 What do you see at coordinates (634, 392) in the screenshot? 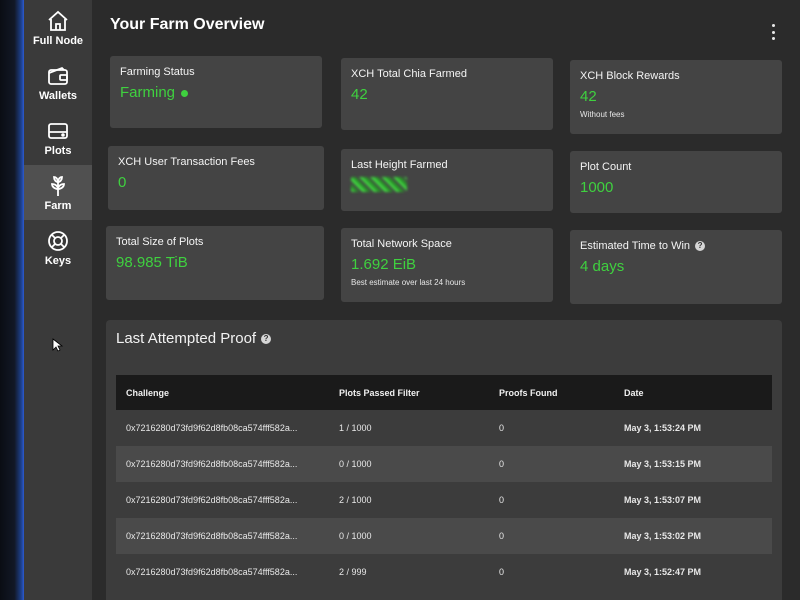
I see `column-header-date: Date` at bounding box center [634, 392].